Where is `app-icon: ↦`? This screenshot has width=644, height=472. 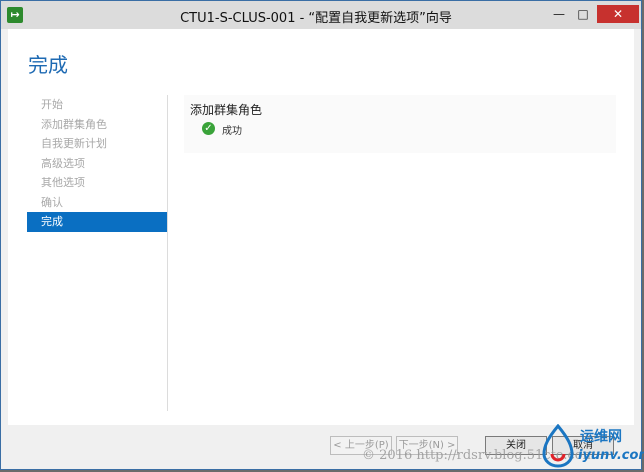 app-icon: ↦ is located at coordinates (15, 15).